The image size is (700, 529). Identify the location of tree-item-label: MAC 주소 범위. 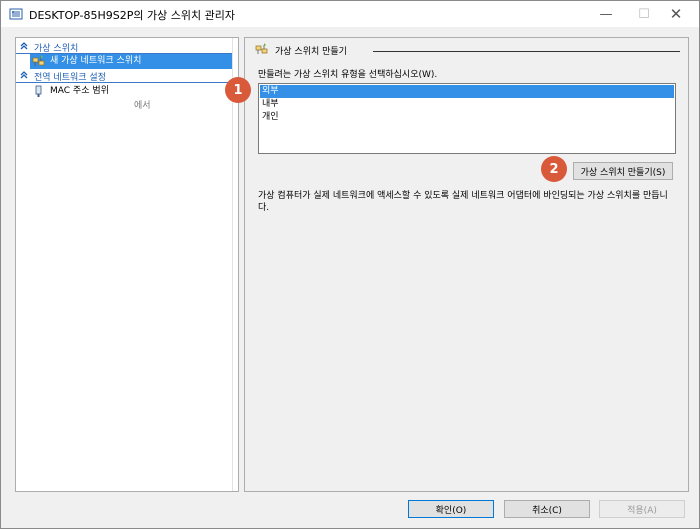
(79, 91).